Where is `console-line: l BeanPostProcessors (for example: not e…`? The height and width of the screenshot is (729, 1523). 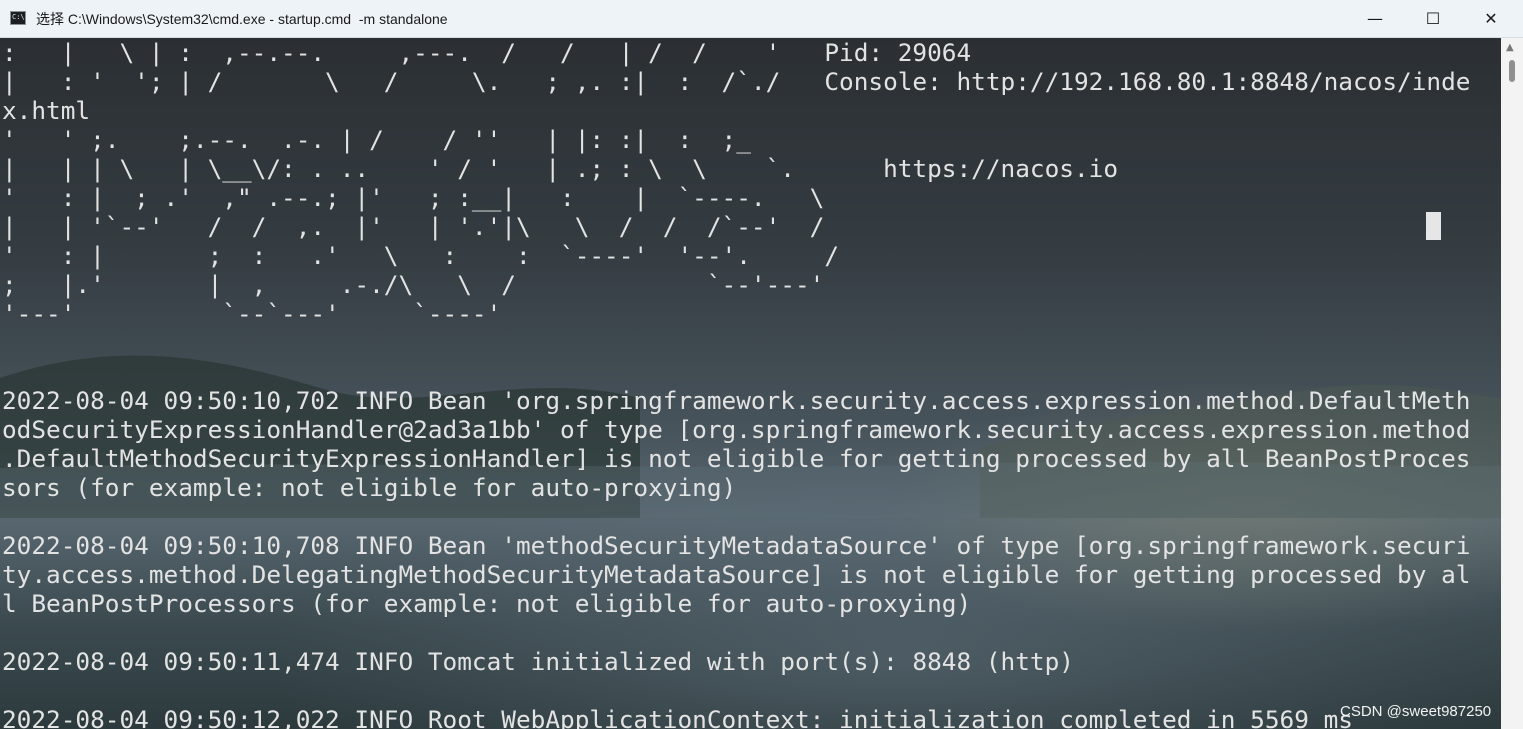 console-line: l BeanPostProcessors (for example: not e… is located at coordinates (487, 603).